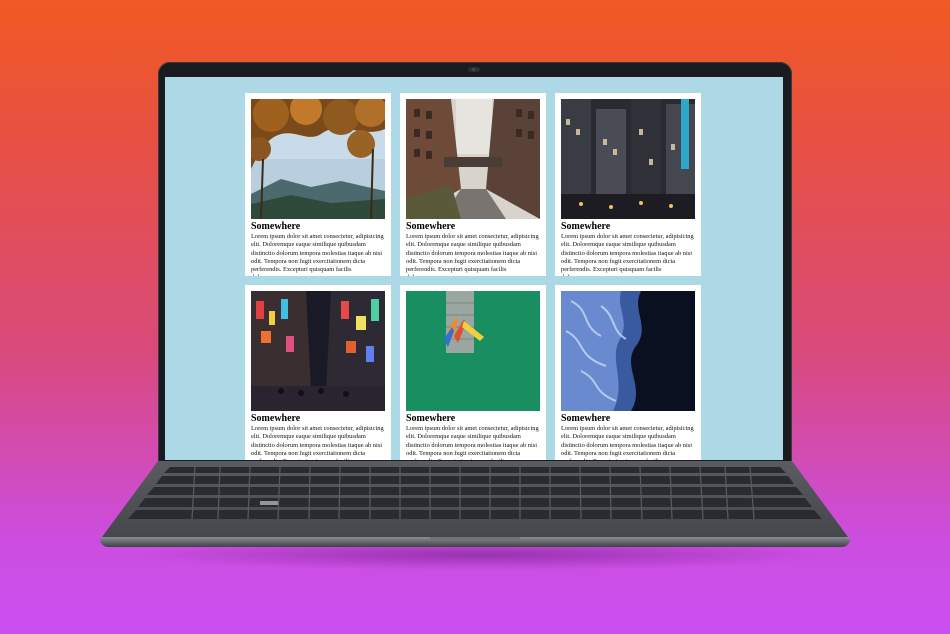 The image size is (950, 634). Describe the element at coordinates (318, 351) in the screenshot. I see `neon-street-night-photo` at that location.